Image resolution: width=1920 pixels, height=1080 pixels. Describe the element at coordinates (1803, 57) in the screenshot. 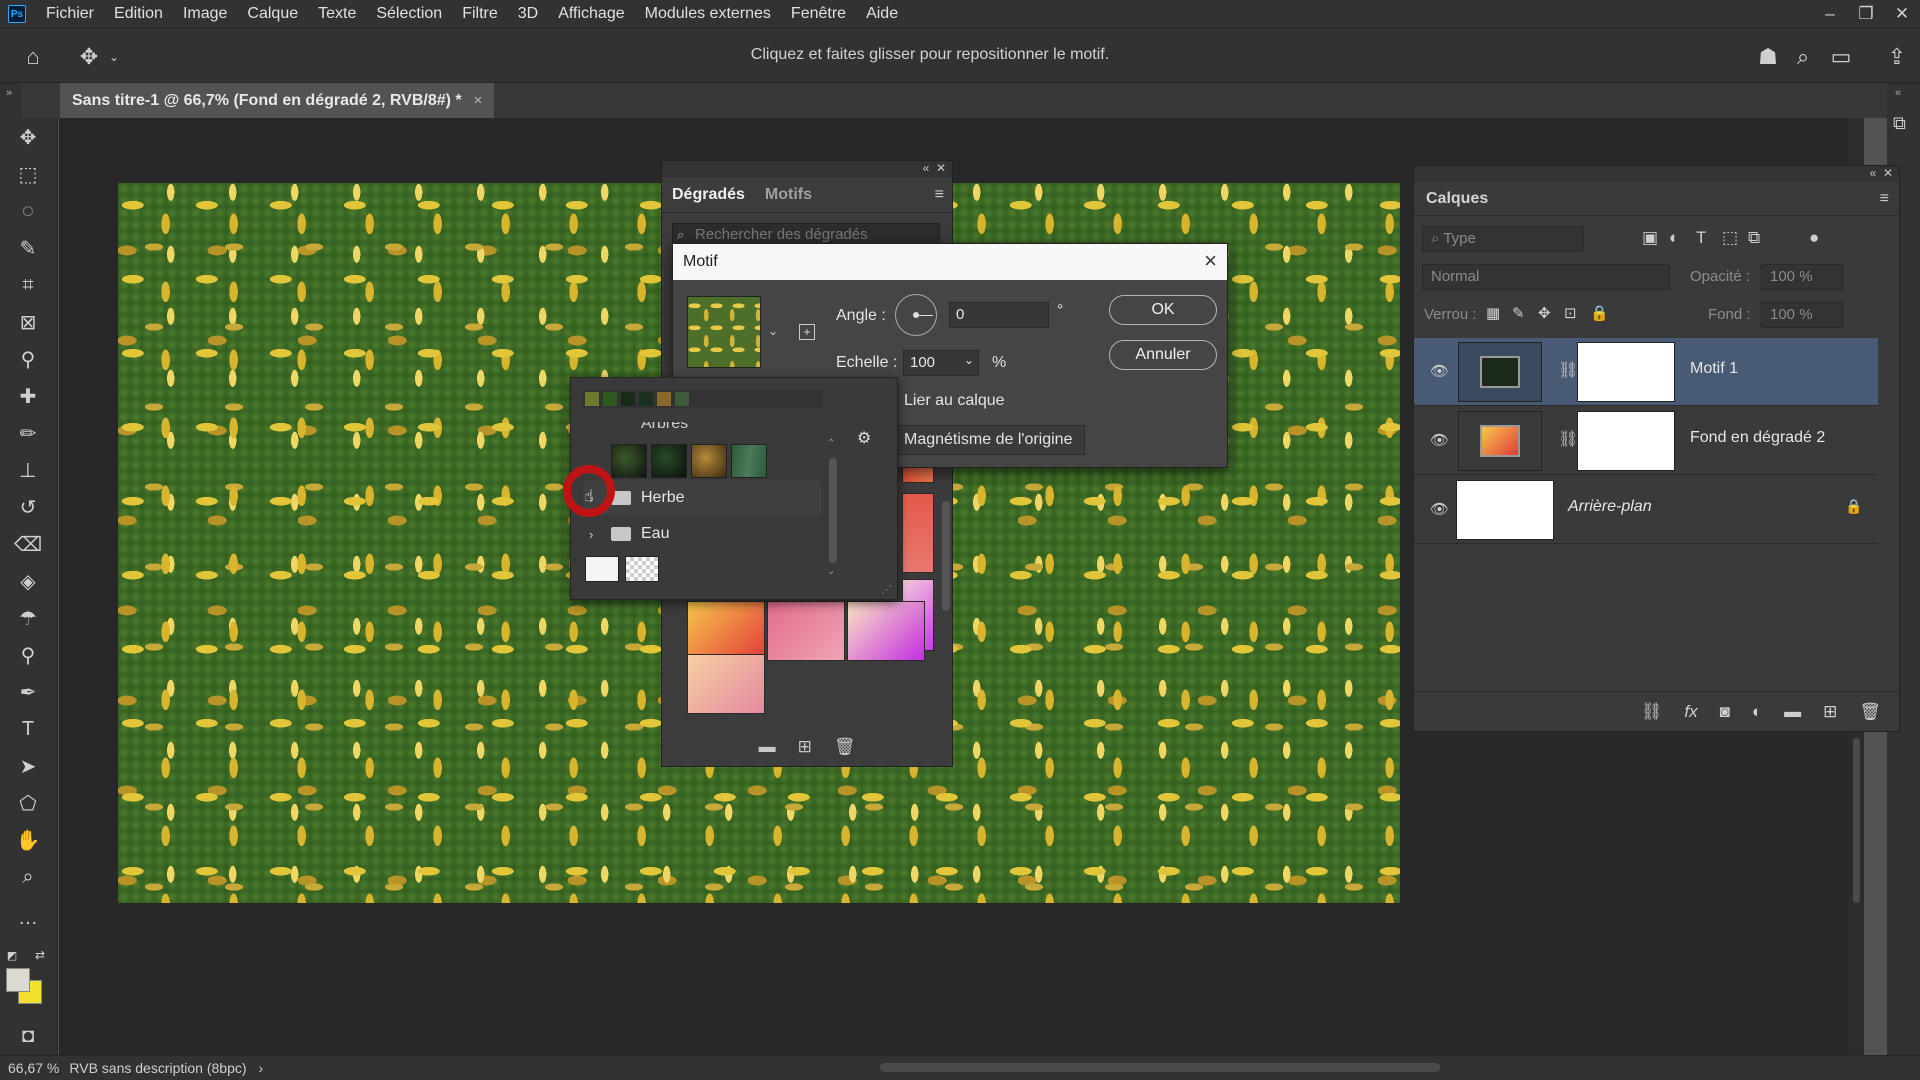

I see `search-icon: ⌕` at that location.